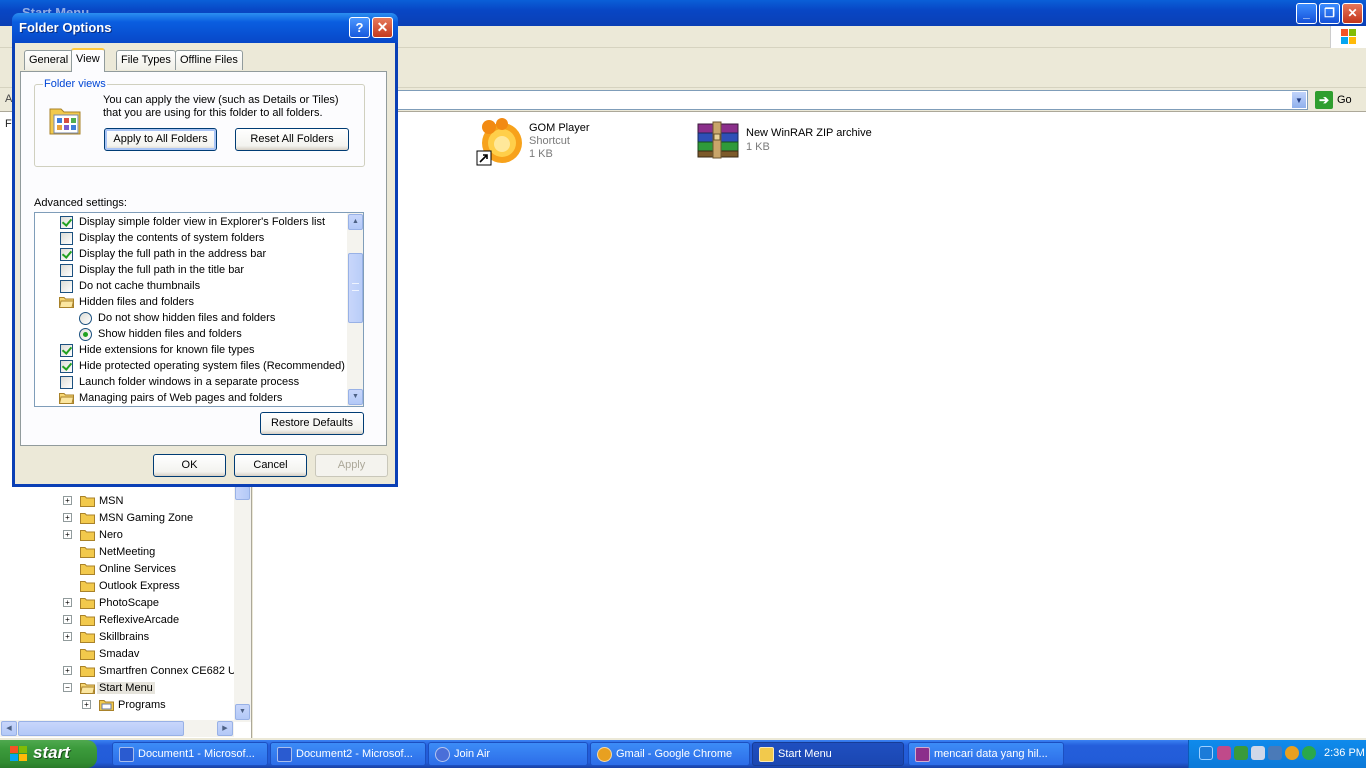  What do you see at coordinates (828, 754) in the screenshot?
I see `taskbar-button: Start Menu` at bounding box center [828, 754].